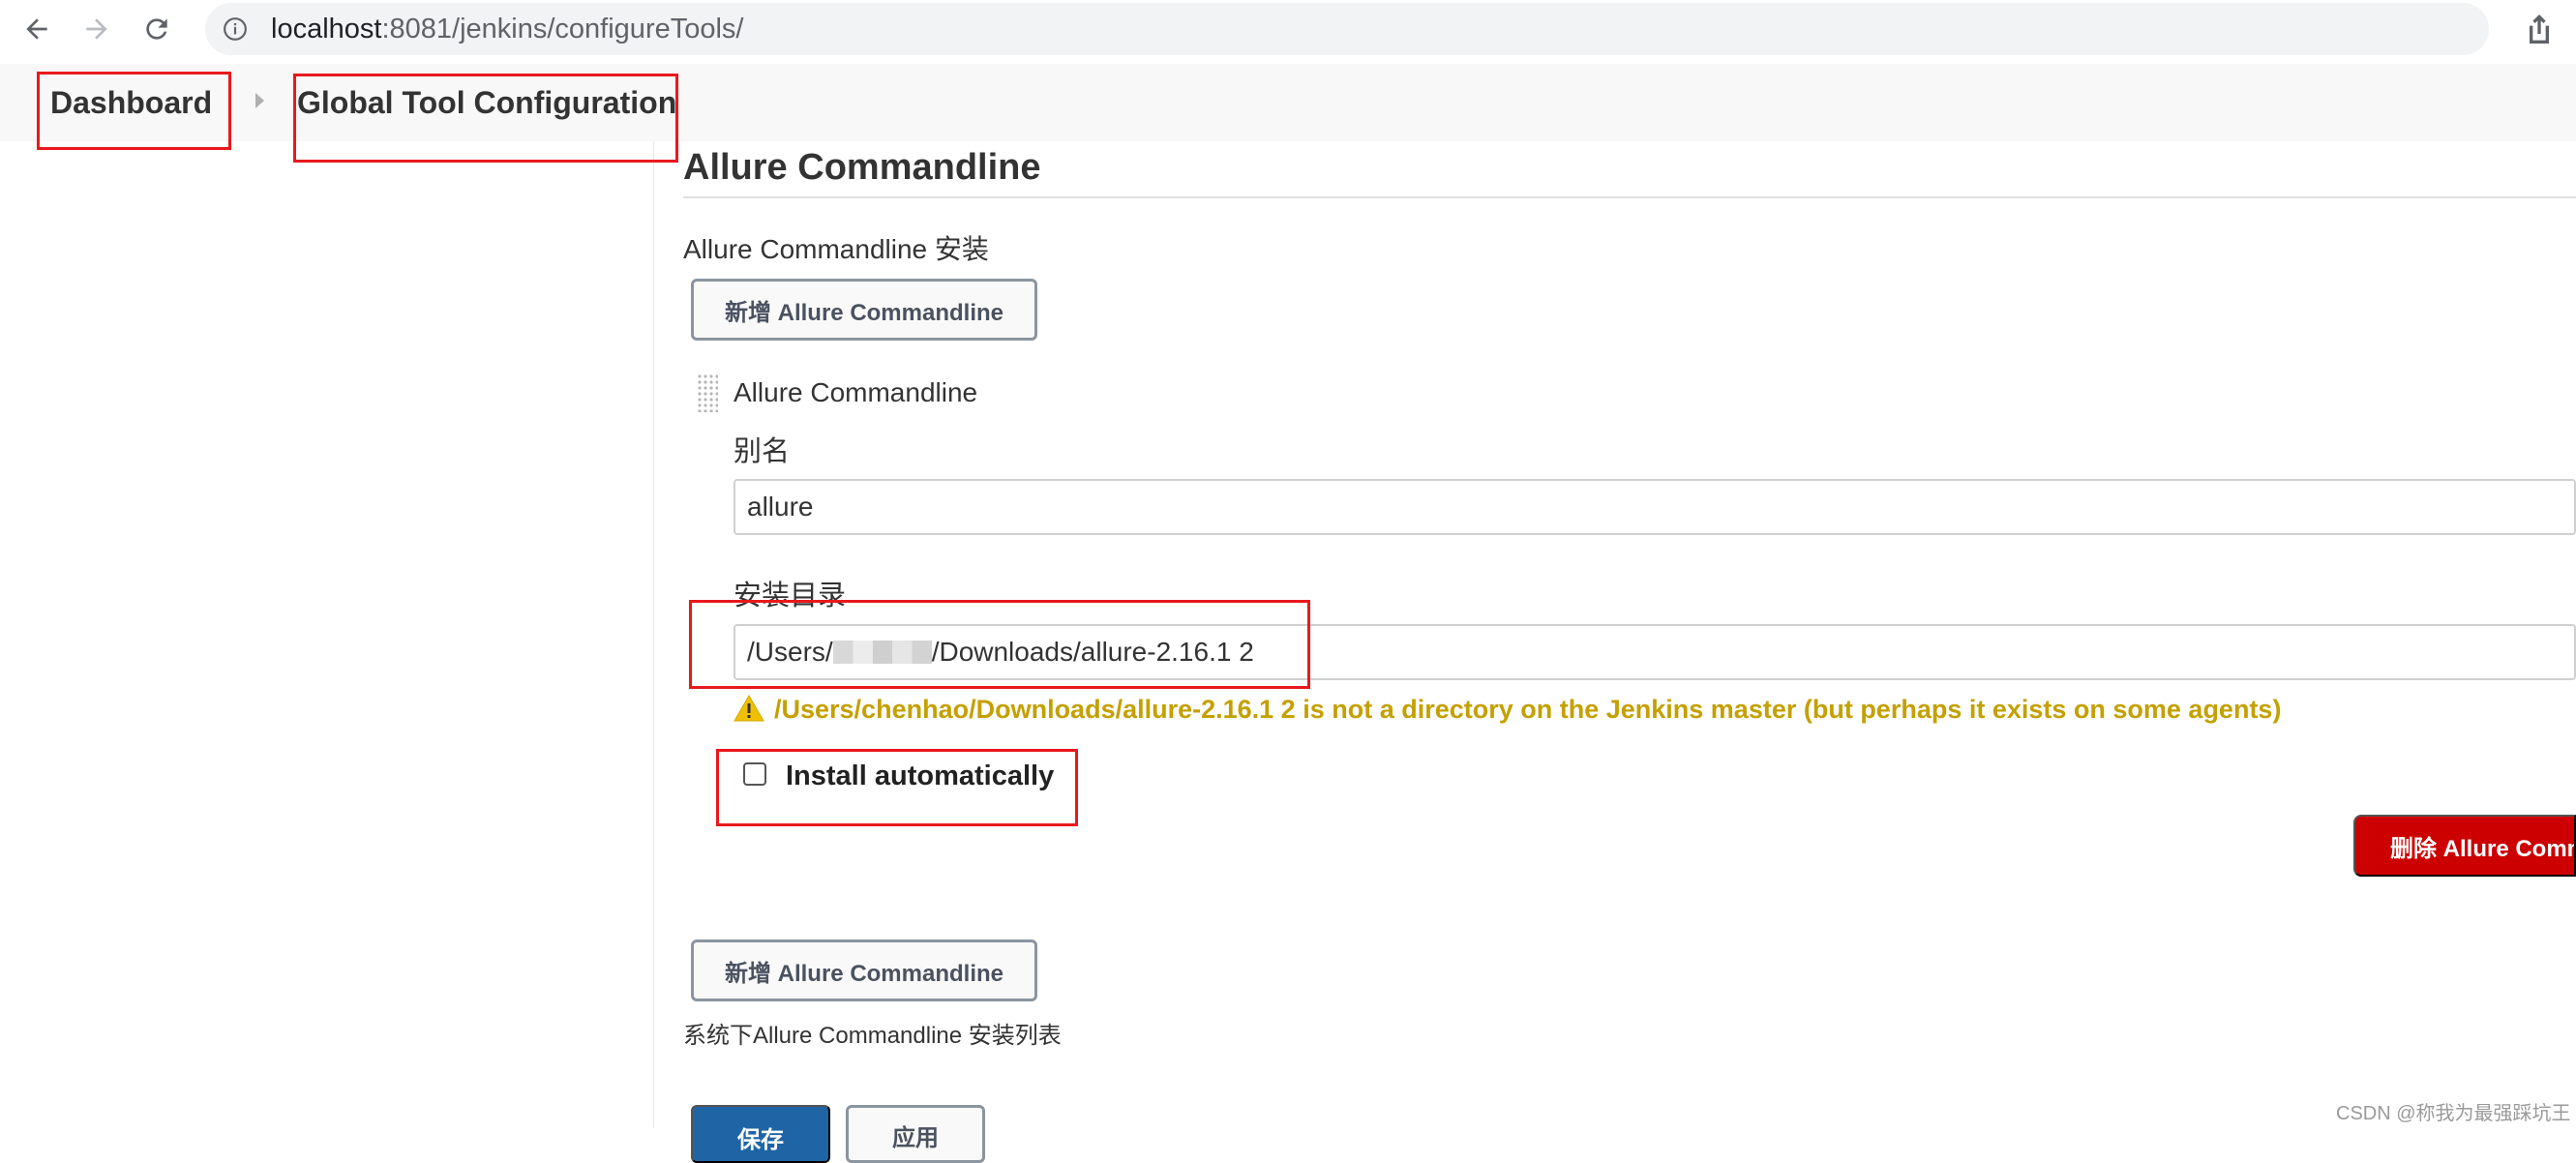 The height and width of the screenshot is (1163, 2576). What do you see at coordinates (864, 310) in the screenshot?
I see `add-allure-commandline-button: 新增 Allure Commandline` at bounding box center [864, 310].